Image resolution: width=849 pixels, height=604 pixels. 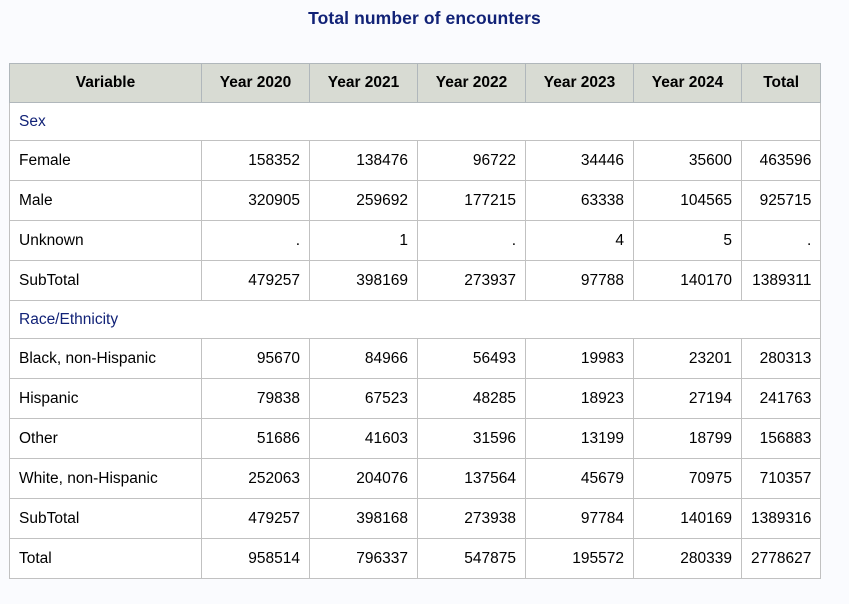 What do you see at coordinates (105, 83) in the screenshot?
I see `column-header-variable: Variable` at bounding box center [105, 83].